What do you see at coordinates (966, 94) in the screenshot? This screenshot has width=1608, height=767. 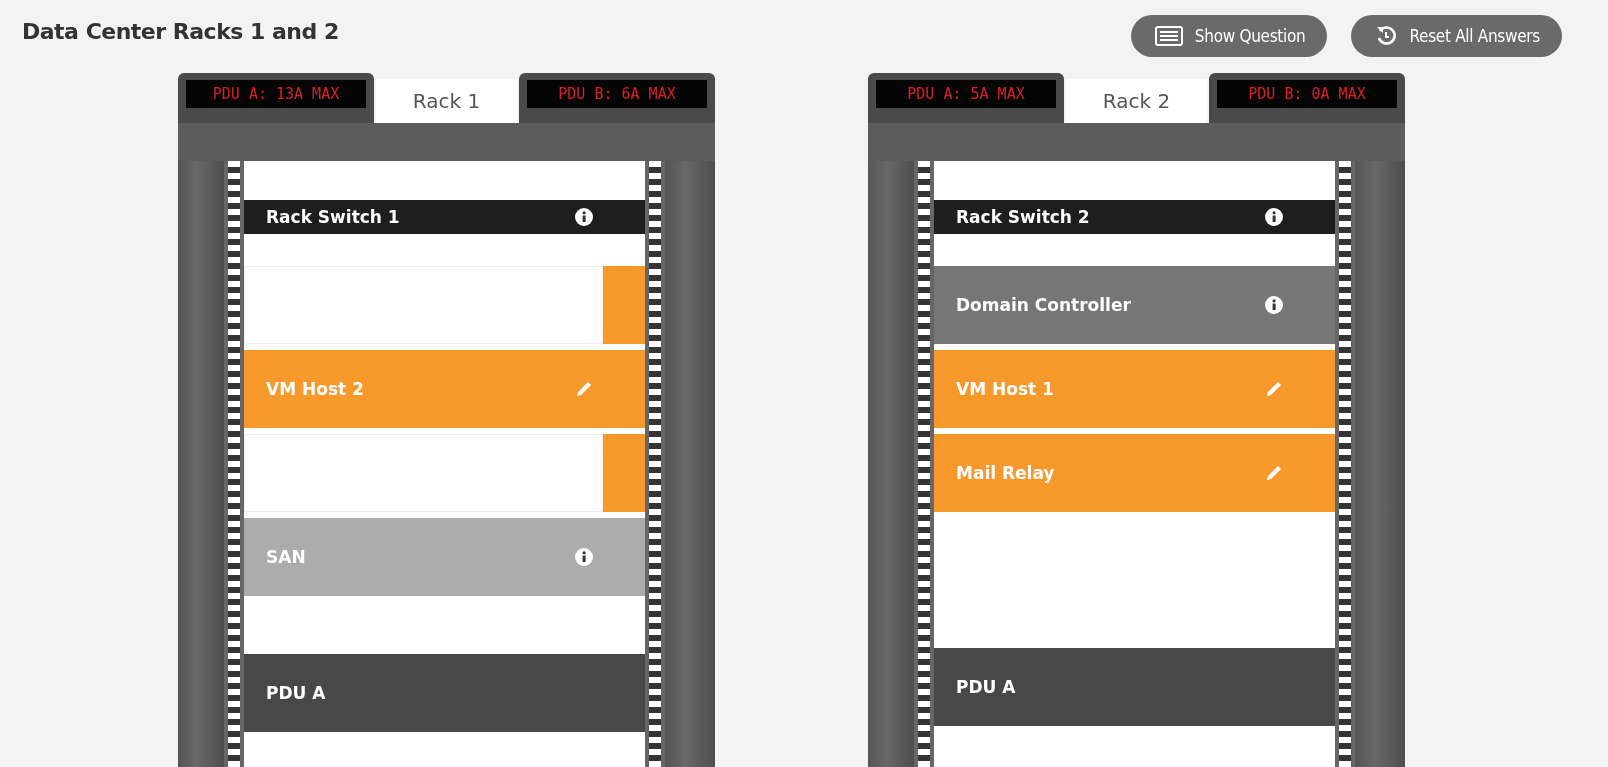 I see `pdu-display: PDU A: 5A MAX` at bounding box center [966, 94].